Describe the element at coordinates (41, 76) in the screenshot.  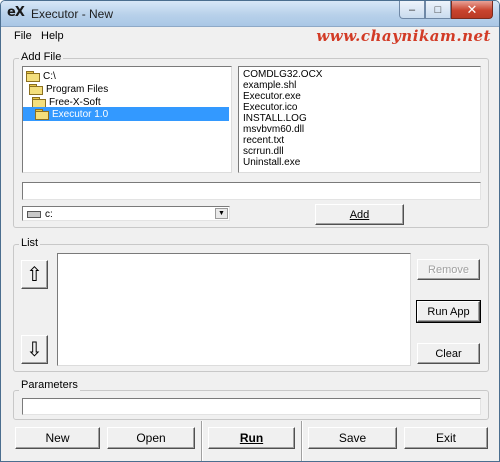
I see `folder-item-root: C:\` at that location.